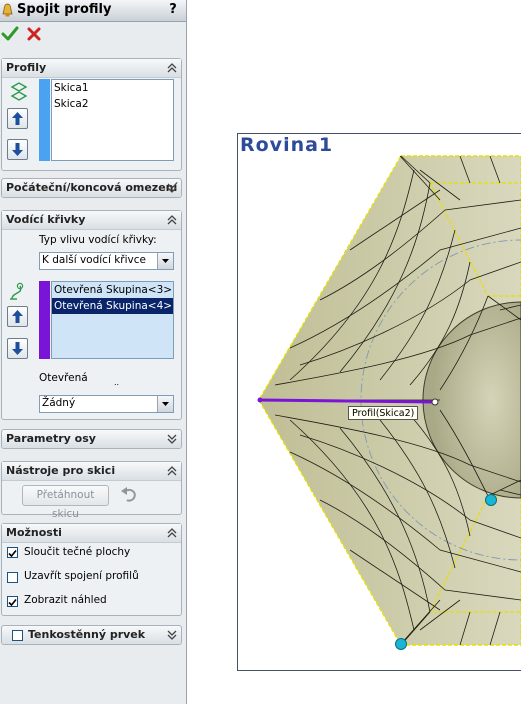  I want to click on section-axis-parameters: Parametry osy, so click(91, 439).